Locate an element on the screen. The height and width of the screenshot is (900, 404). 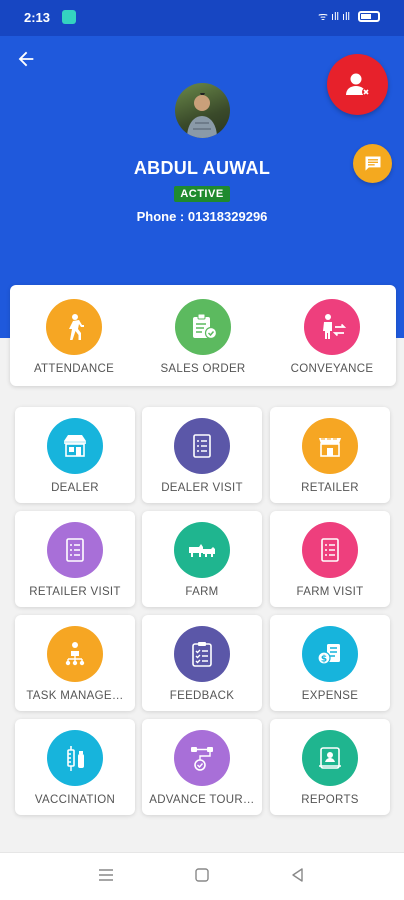
back-arrow-icon is located at coordinates (26, 62).